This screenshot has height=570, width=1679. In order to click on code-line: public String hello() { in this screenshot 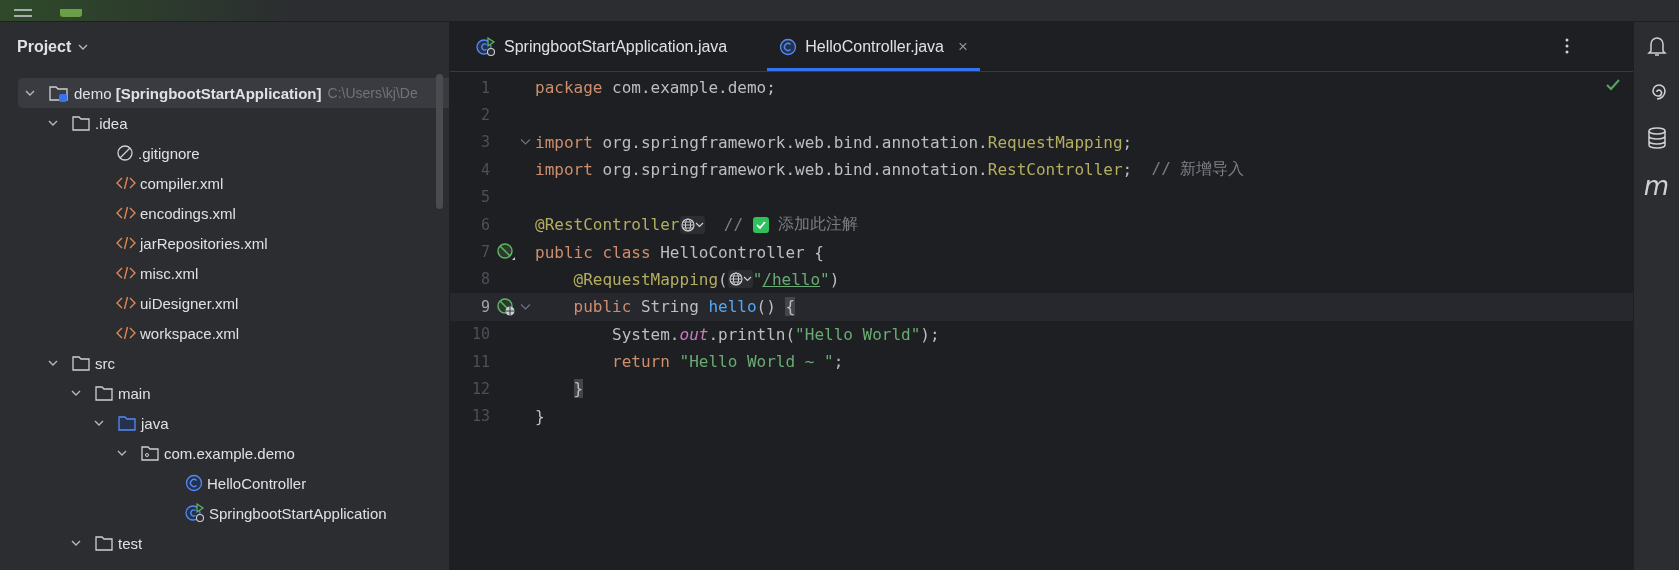, I will do `click(684, 307)`.